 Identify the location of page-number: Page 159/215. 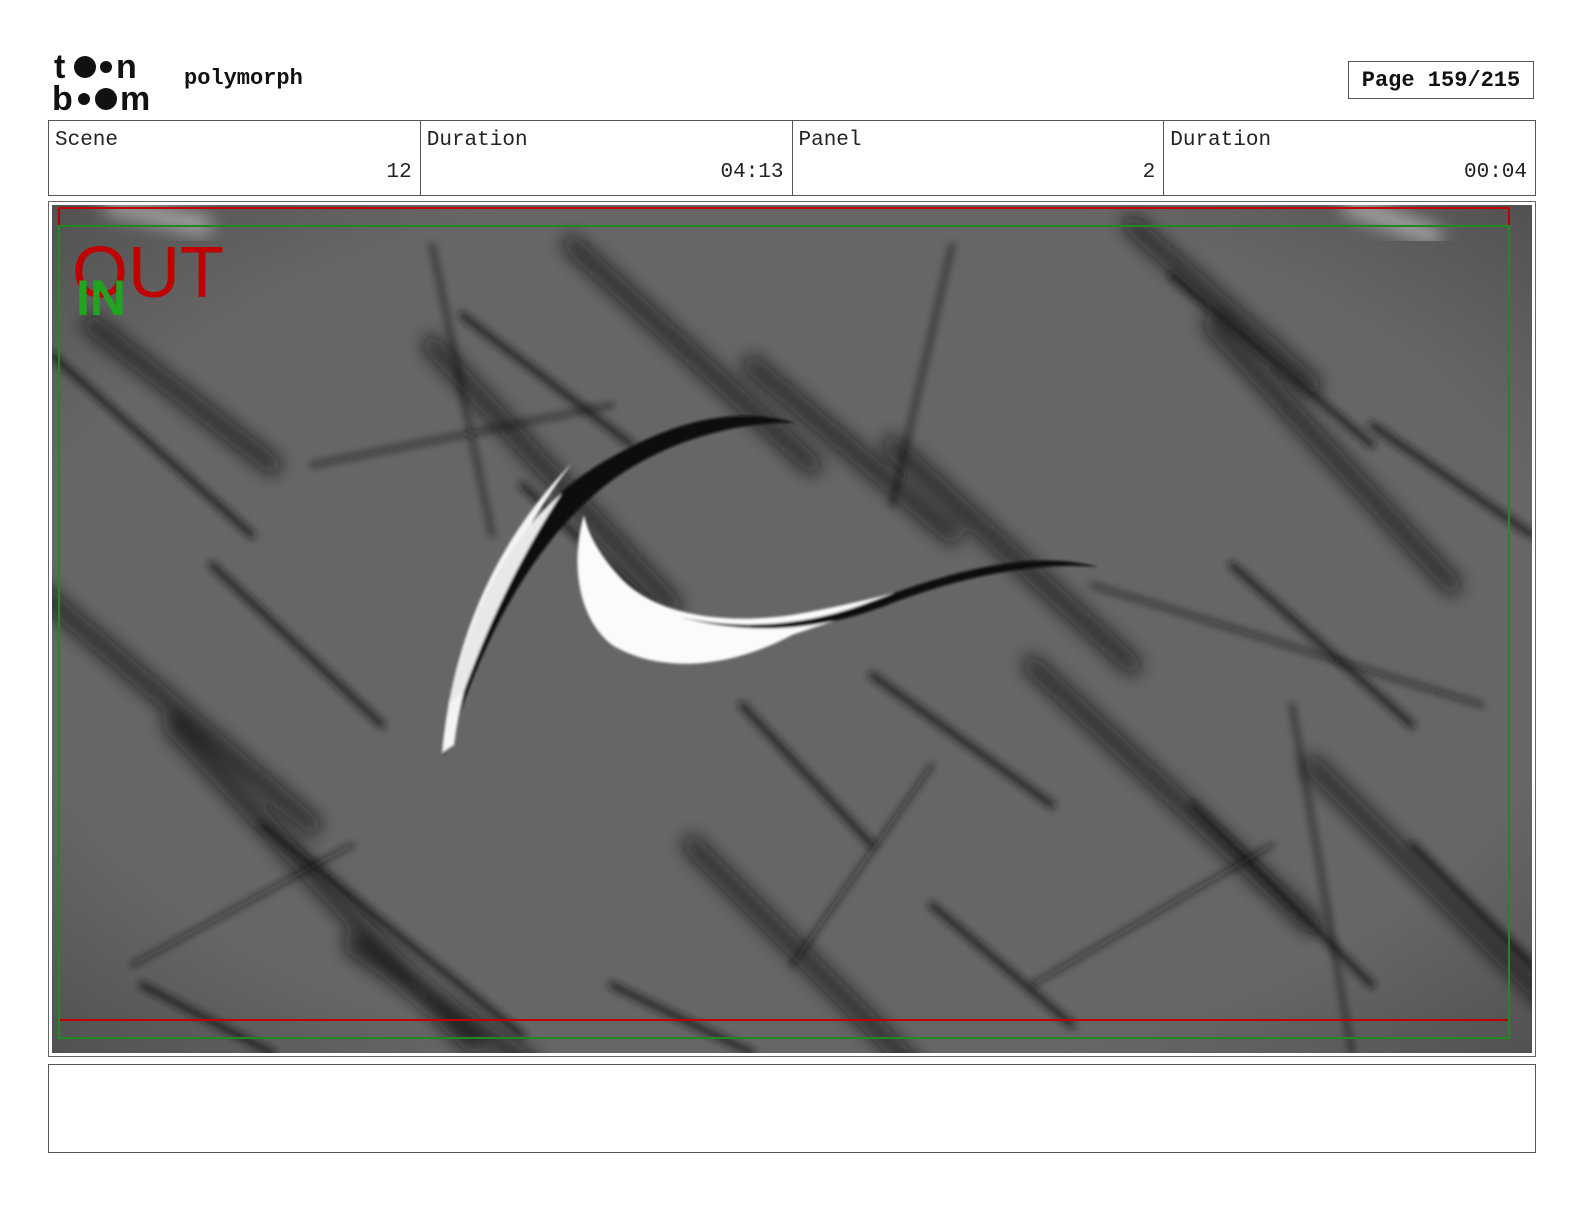
(1441, 80).